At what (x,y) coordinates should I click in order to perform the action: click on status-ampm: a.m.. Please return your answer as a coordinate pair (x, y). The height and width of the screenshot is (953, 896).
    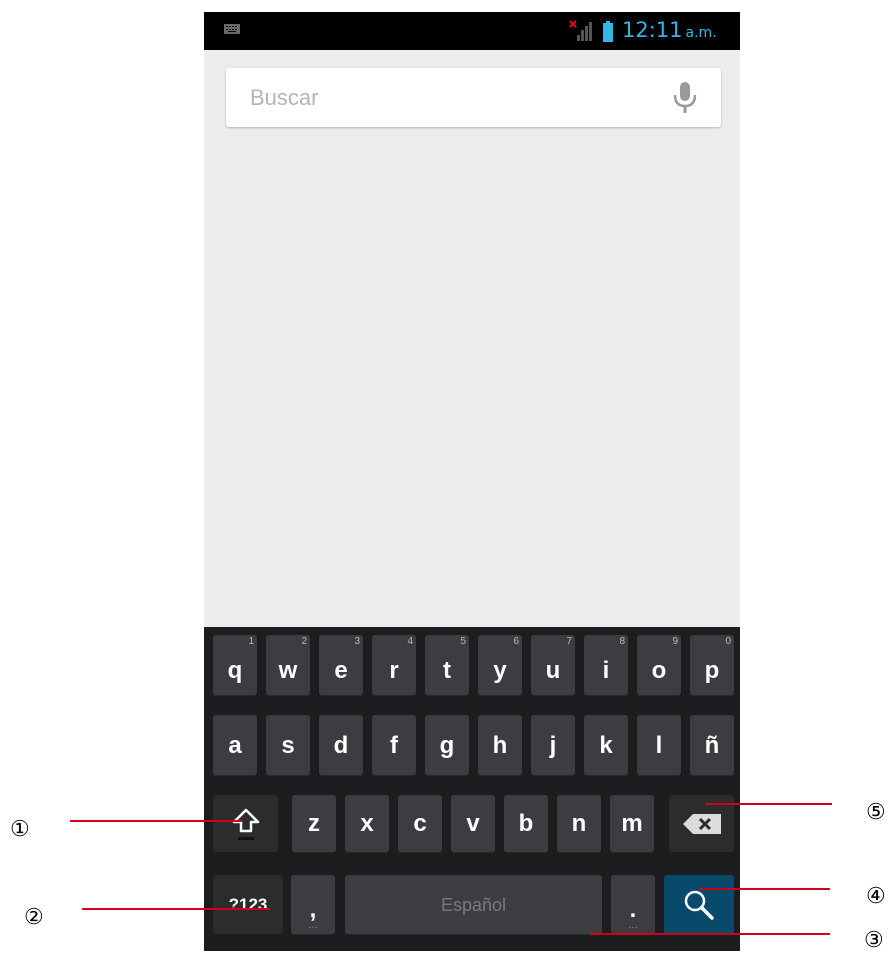
    Looking at the image, I should click on (701, 33).